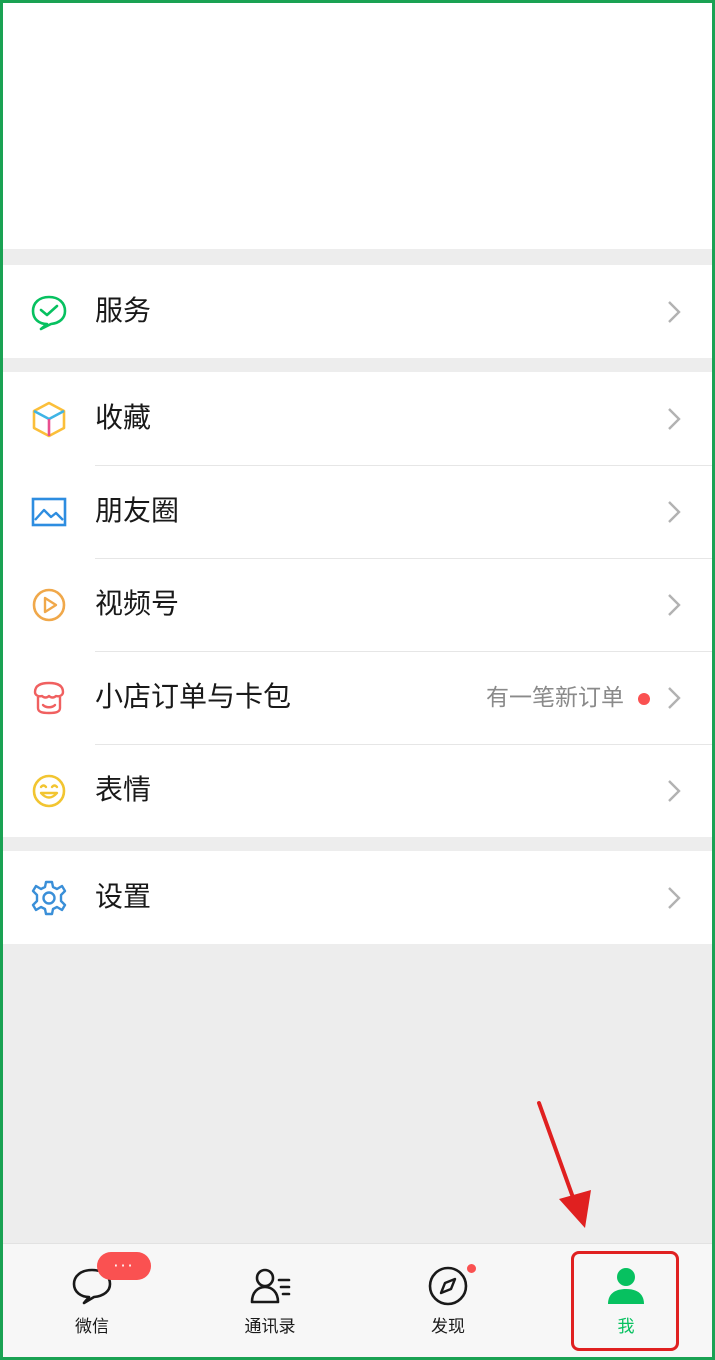  I want to click on menu-item-moments-label: 朋友圈, so click(137, 510).